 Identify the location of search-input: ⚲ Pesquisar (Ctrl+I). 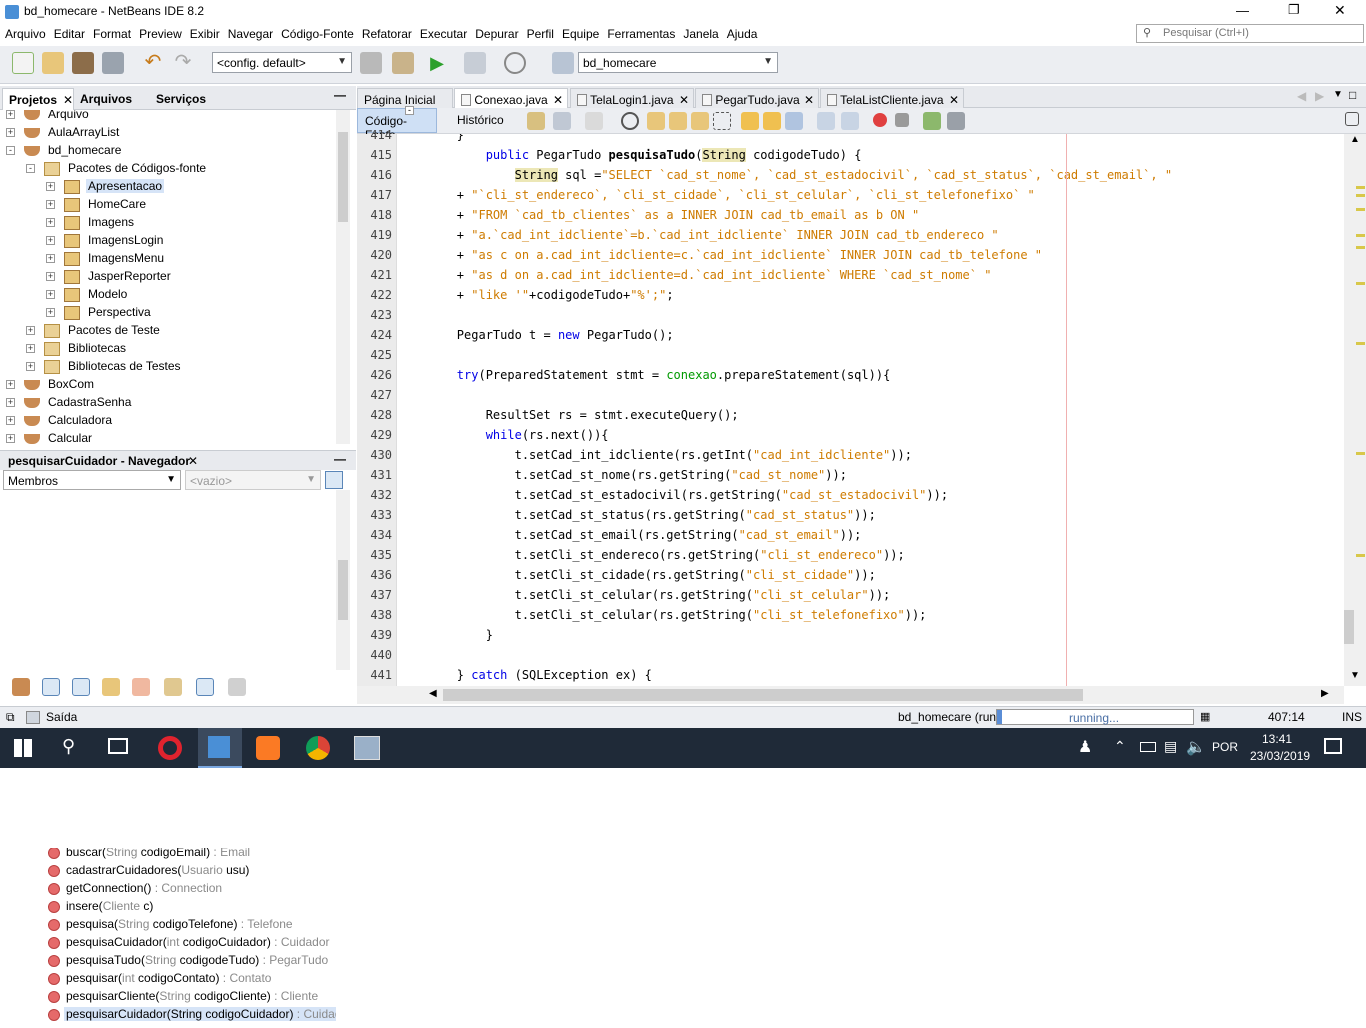
(1250, 33).